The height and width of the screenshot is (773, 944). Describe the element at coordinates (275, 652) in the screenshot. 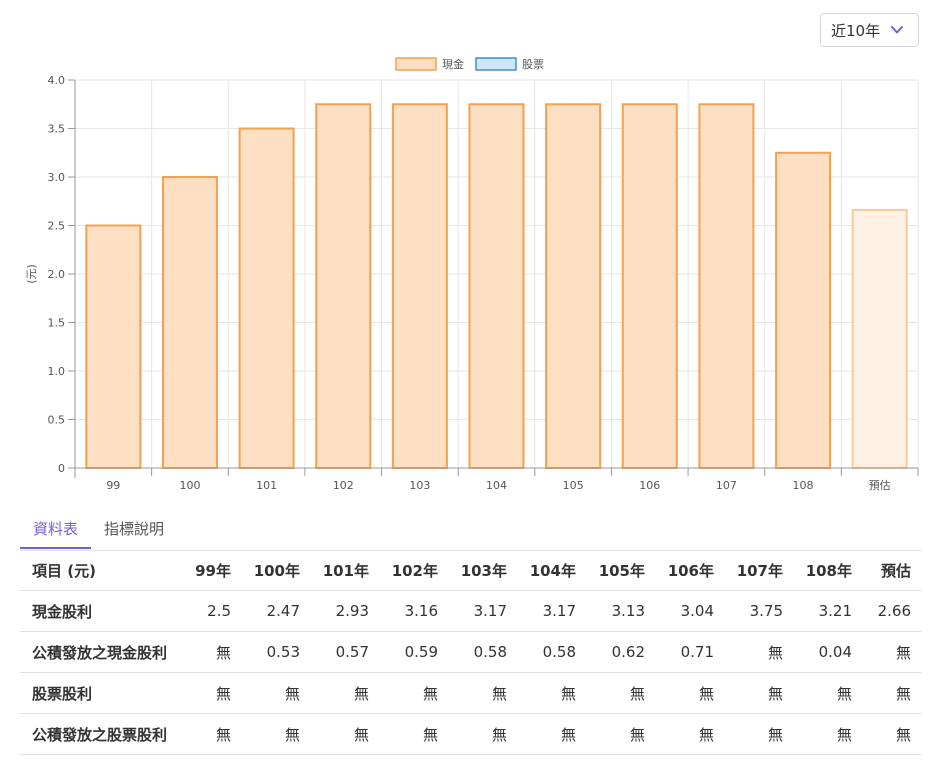

I see `table-cell: 0.53` at that location.